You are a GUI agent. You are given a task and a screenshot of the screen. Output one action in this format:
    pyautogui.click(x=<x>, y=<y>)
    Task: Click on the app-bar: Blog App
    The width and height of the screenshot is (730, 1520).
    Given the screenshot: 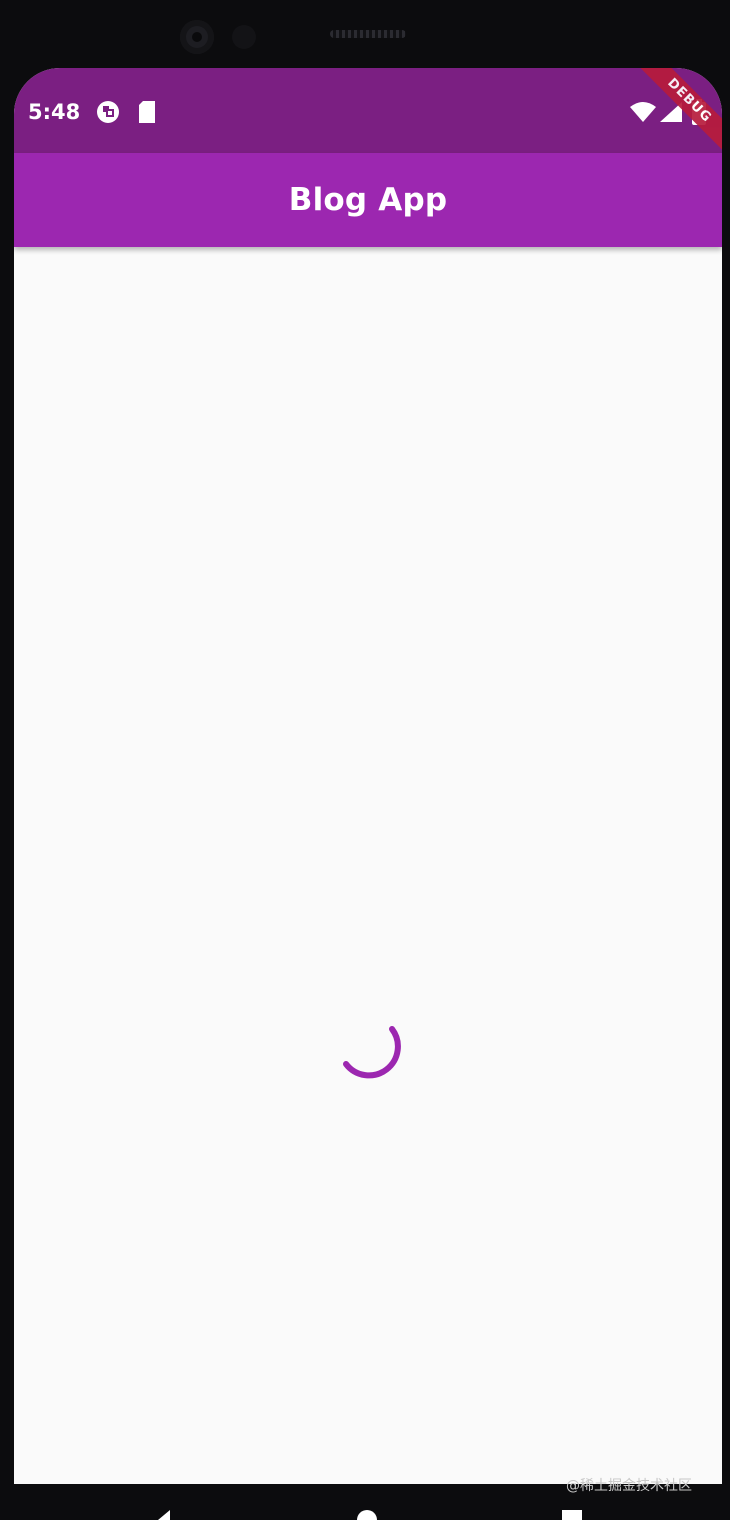 What is the action you would take?
    pyautogui.click(x=368, y=200)
    